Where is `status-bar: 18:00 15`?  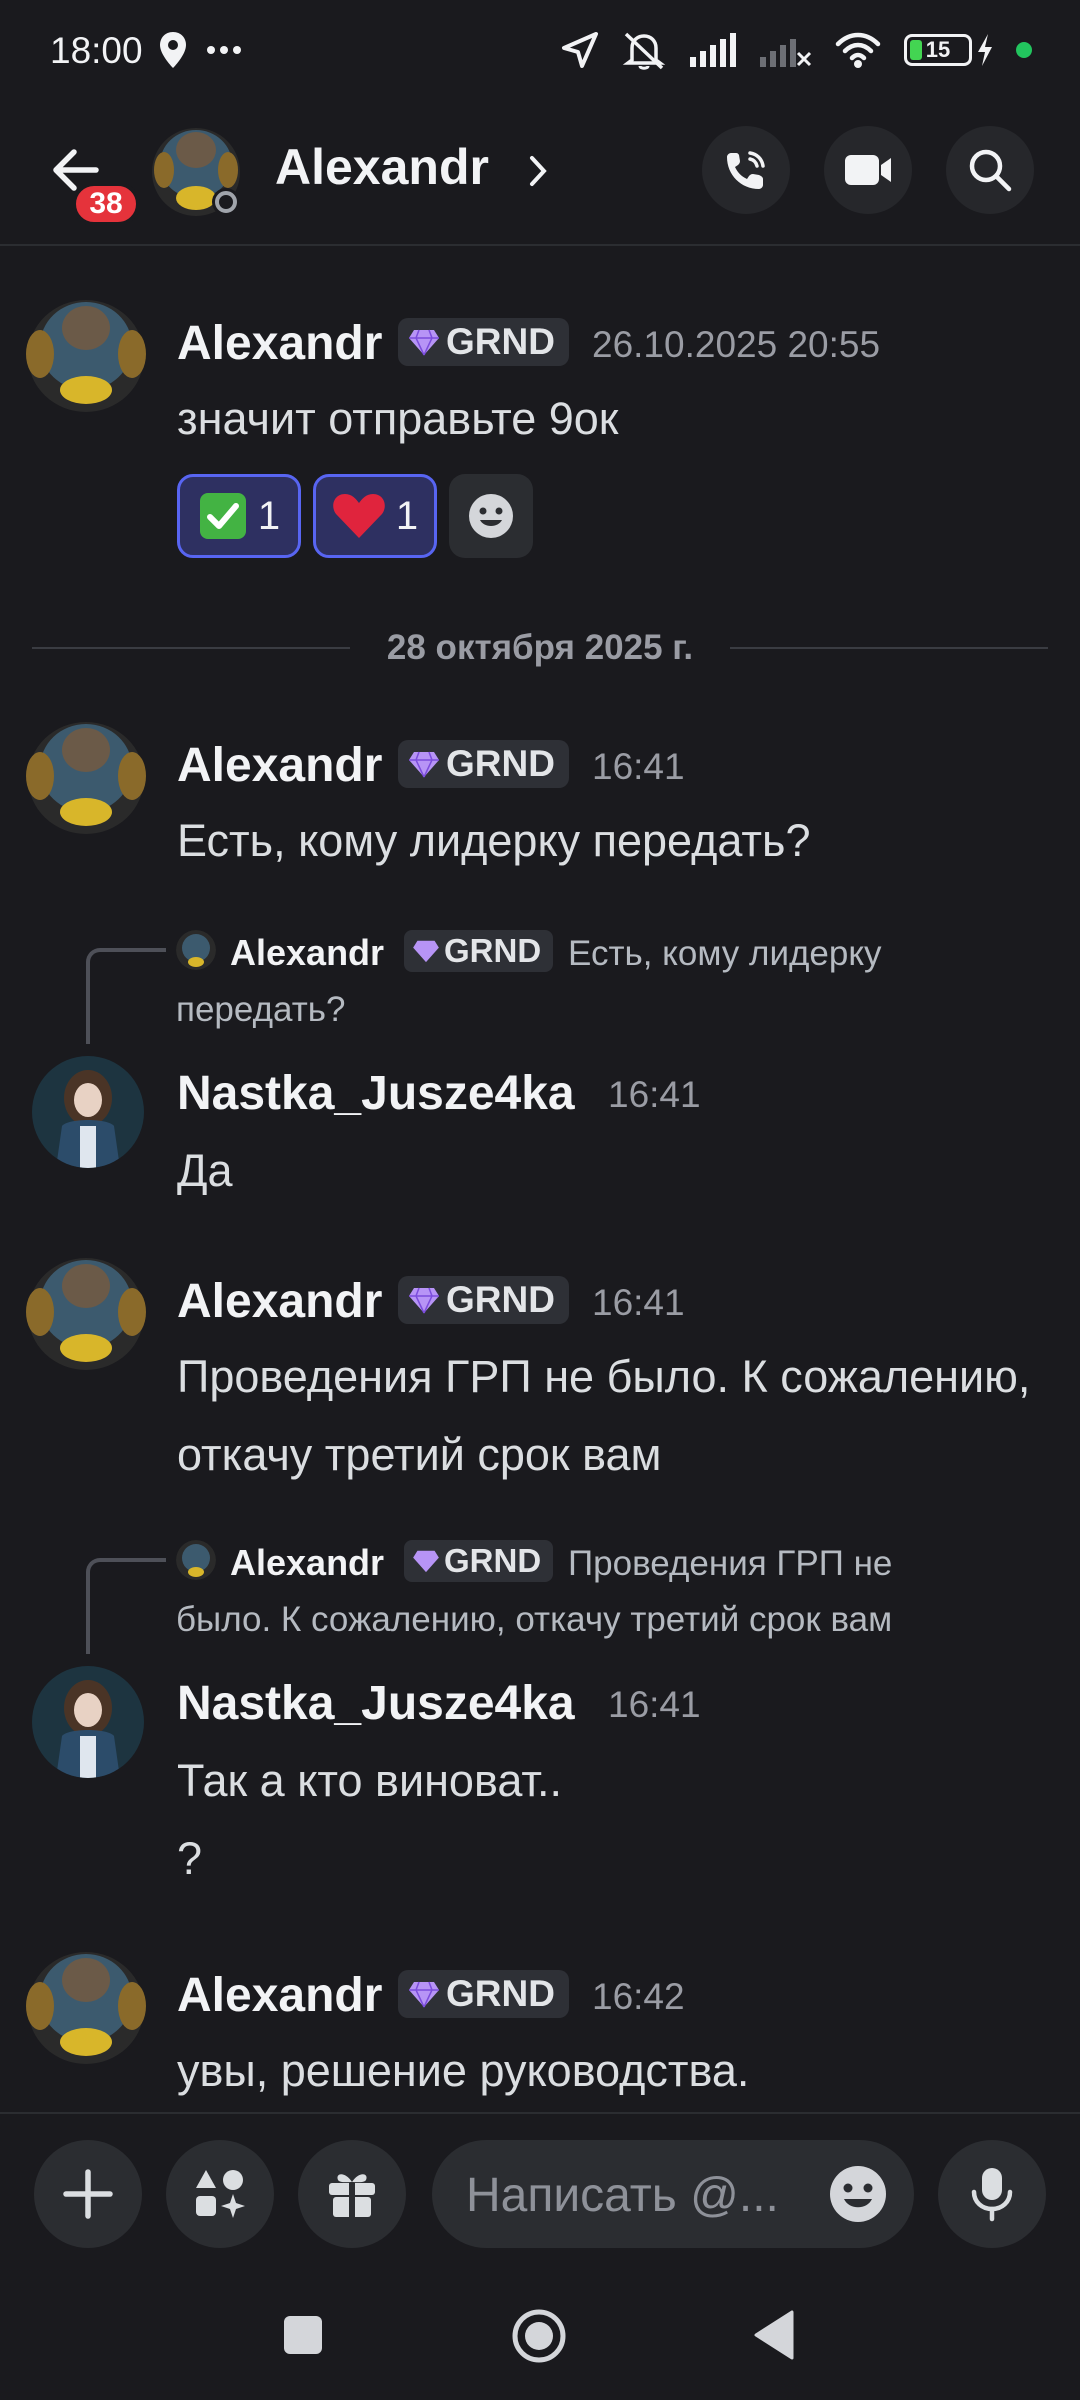 status-bar: 18:00 15 is located at coordinates (540, 55).